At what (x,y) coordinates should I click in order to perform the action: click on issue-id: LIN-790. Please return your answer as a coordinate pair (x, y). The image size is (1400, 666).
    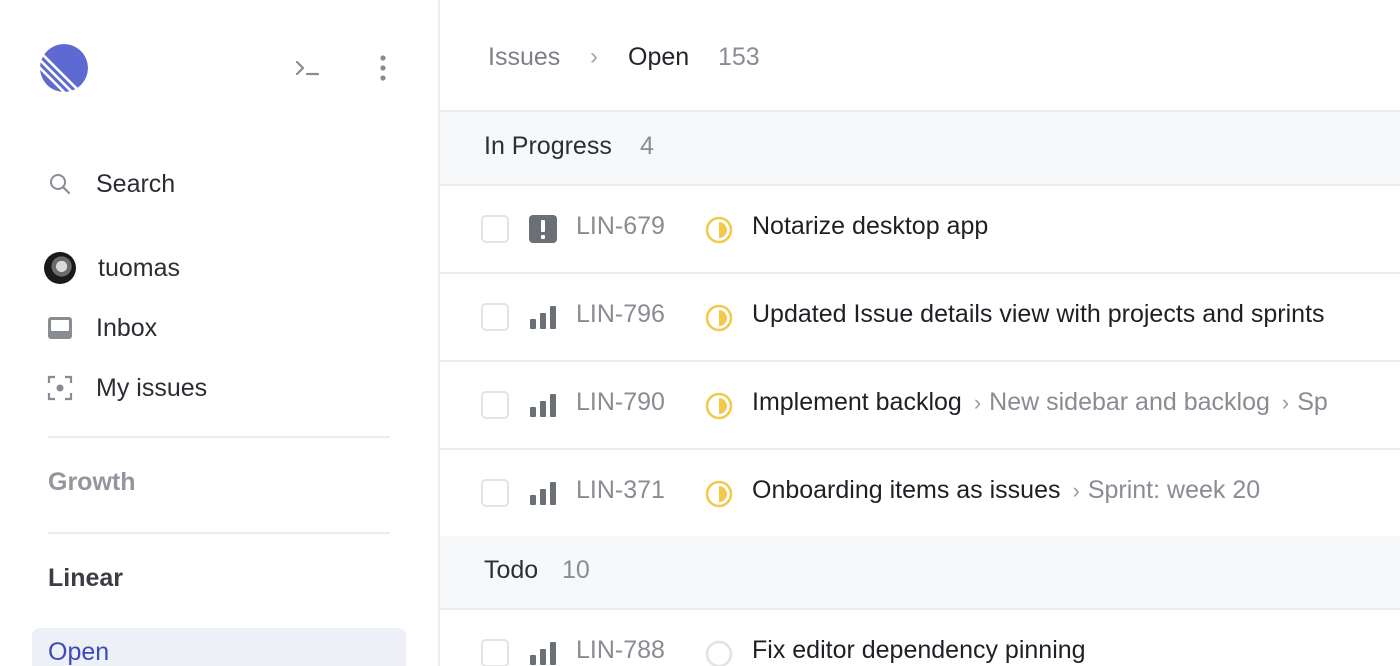
    Looking at the image, I should click on (620, 402).